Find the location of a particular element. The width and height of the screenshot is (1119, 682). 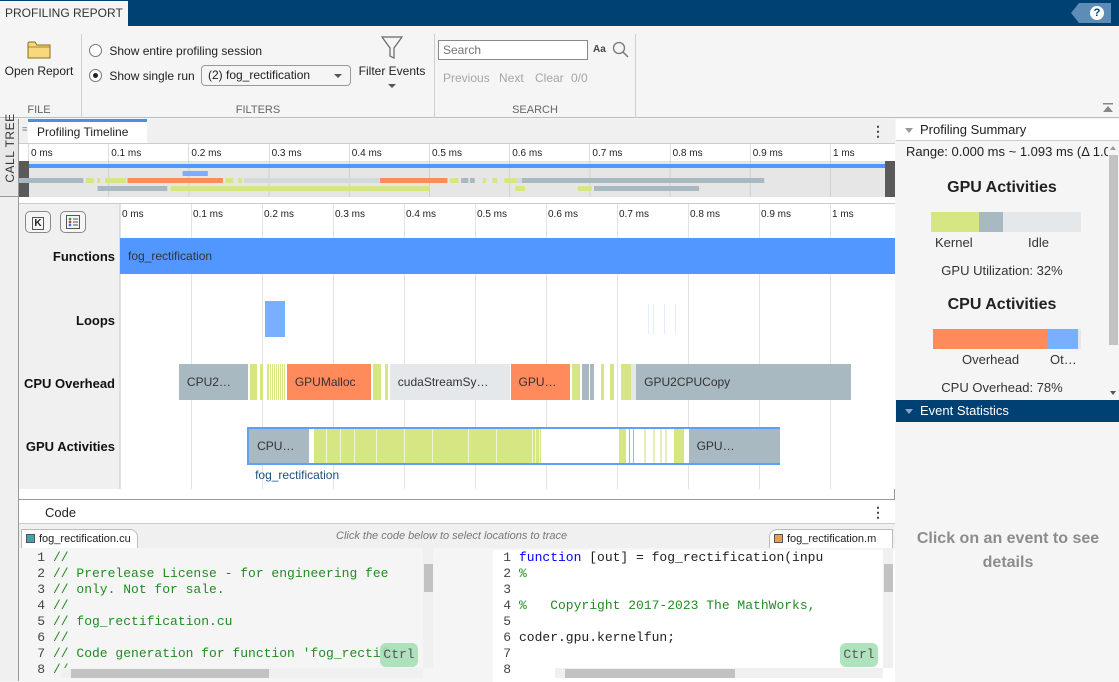

collapse-toolstrip-icon is located at coordinates (1108, 108).